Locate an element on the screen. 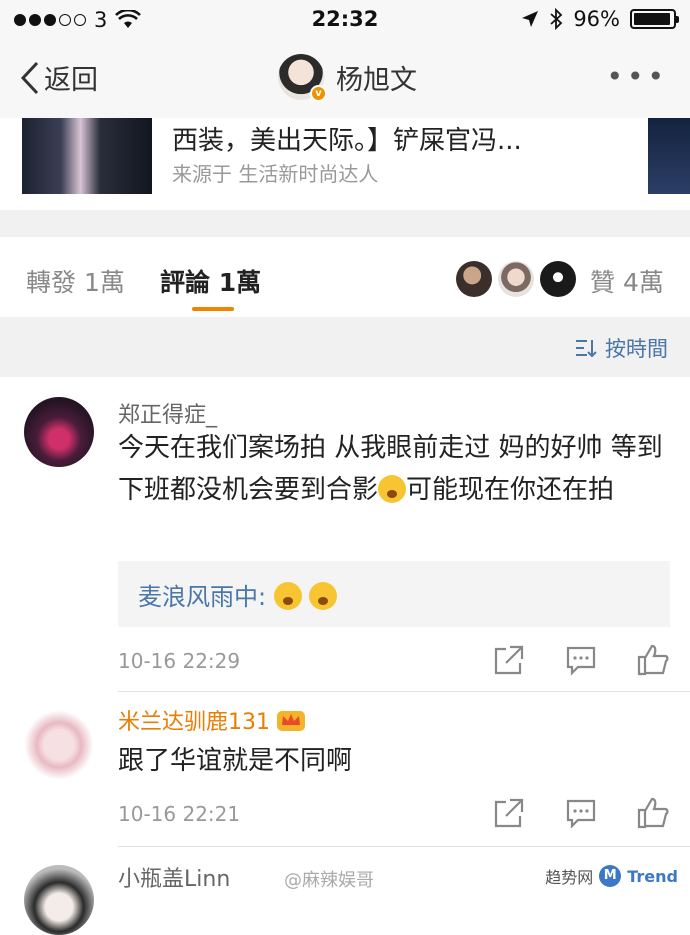 The height and width of the screenshot is (935, 690). avatar: v is located at coordinates (302, 78).